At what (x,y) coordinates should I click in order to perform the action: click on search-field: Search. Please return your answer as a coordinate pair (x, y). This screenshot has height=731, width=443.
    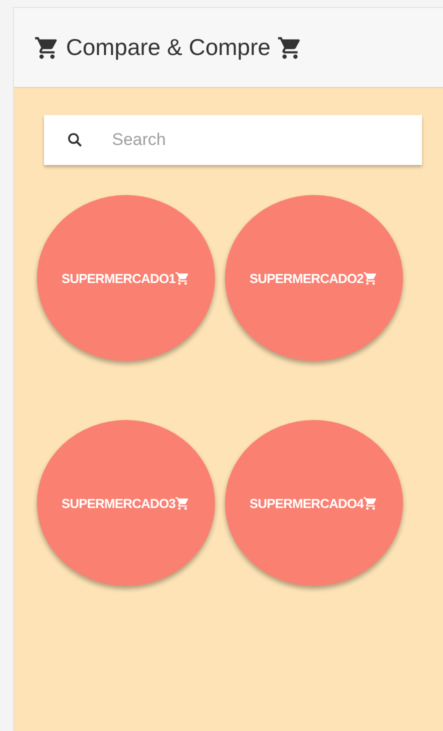
    Looking at the image, I should click on (252, 140).